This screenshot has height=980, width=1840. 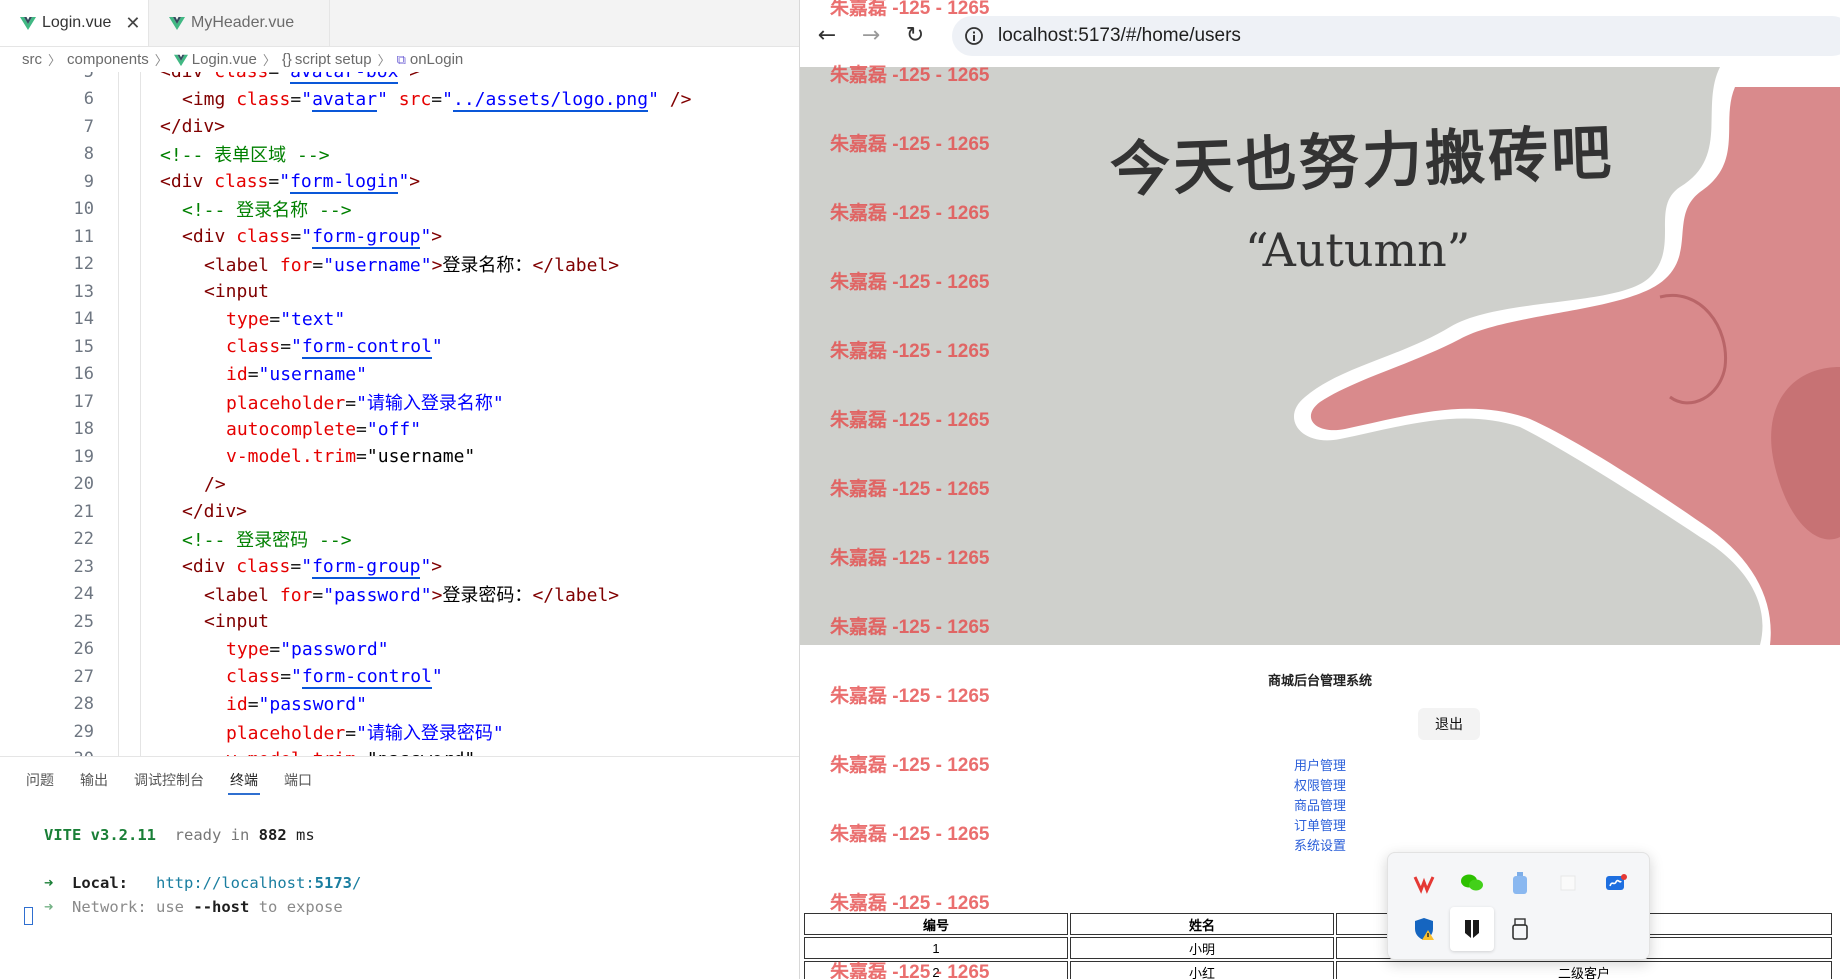 I want to click on ready-text: ready in, so click(x=212, y=835).